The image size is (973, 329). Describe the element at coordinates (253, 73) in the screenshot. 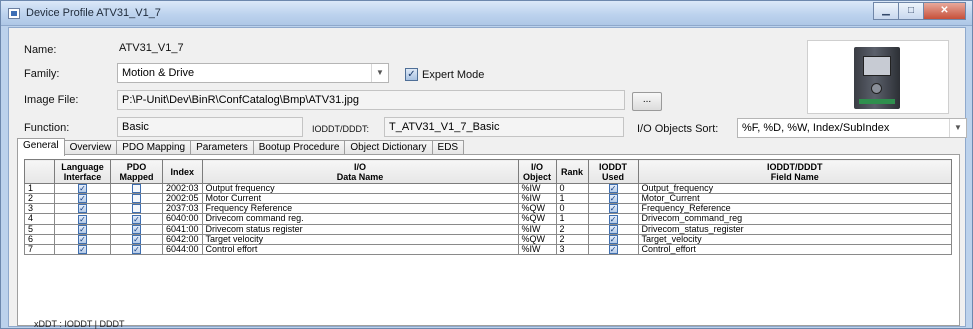

I see `family-dropdown: Motion & Drive ▼` at that location.